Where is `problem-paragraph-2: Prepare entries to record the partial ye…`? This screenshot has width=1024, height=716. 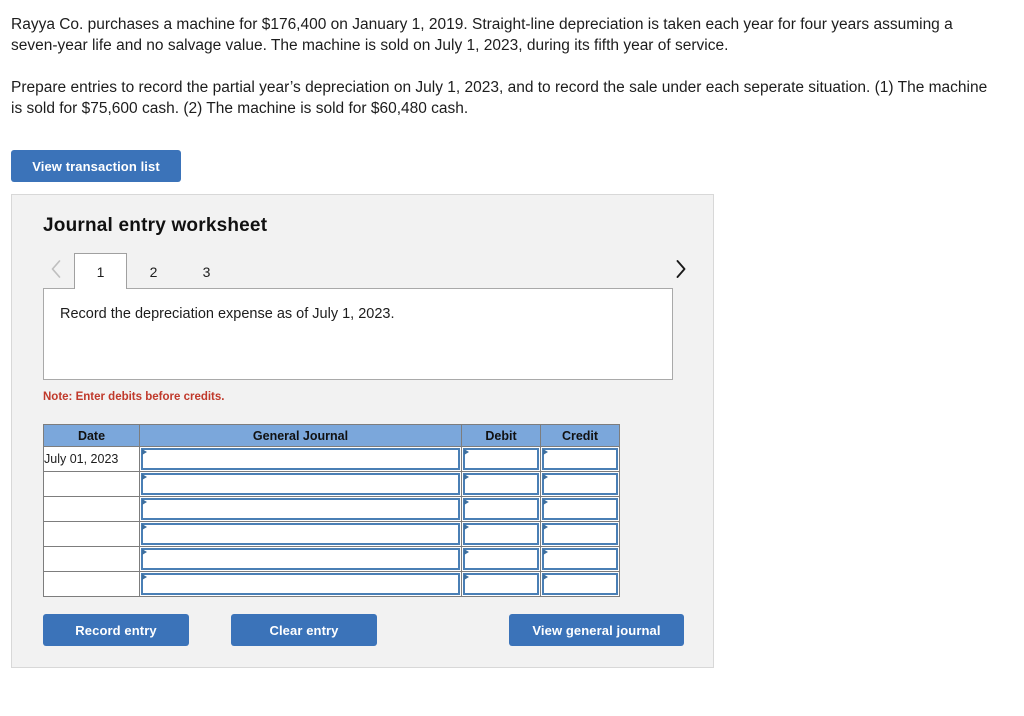
problem-paragraph-2: Prepare entries to record the partial ye… is located at coordinates (499, 98).